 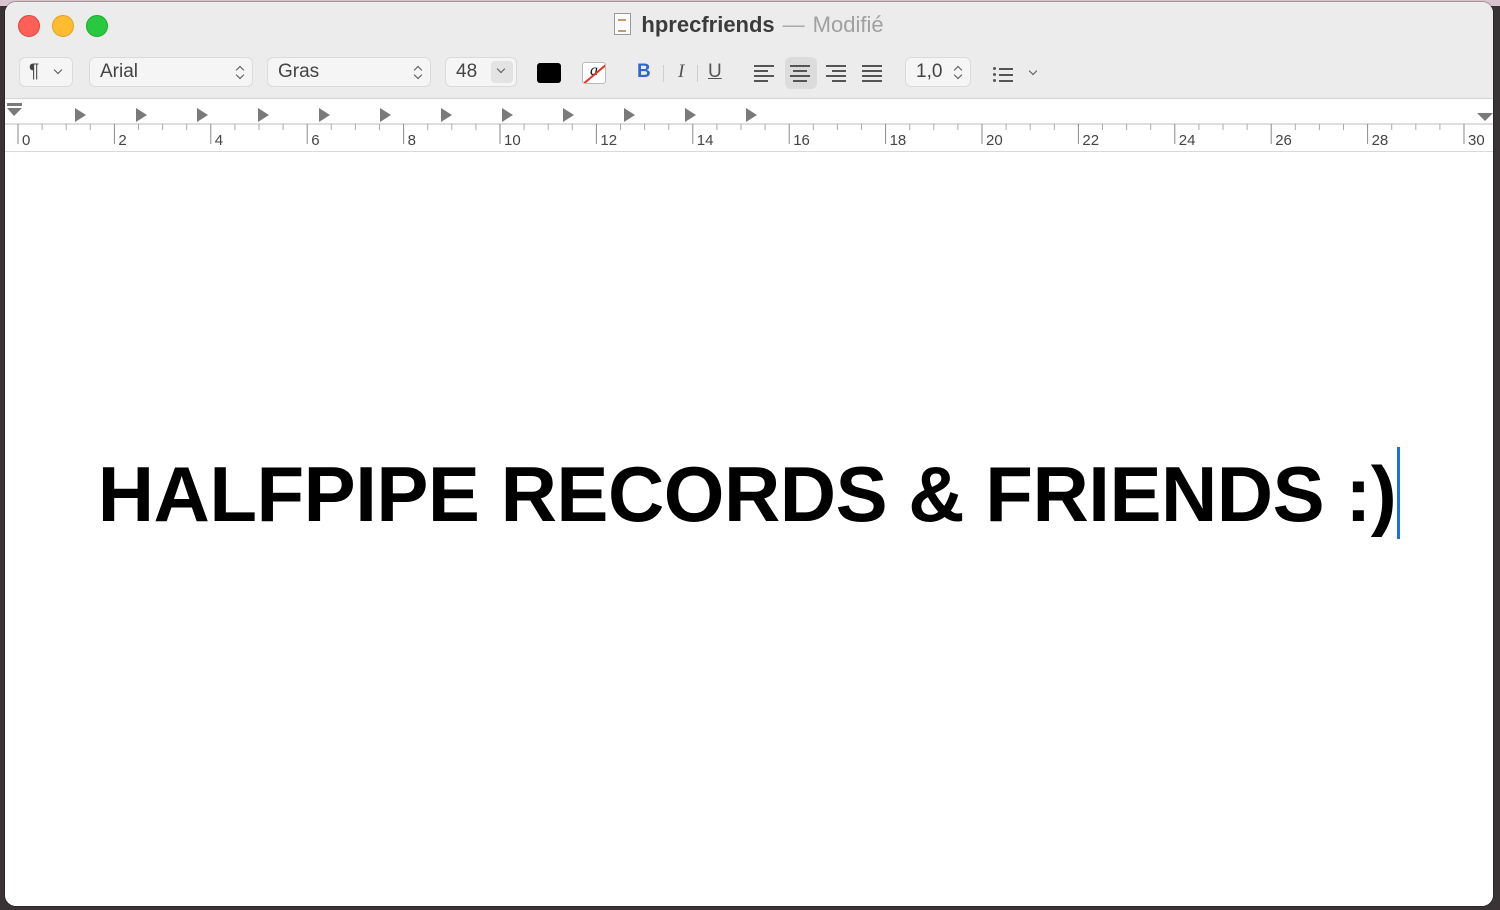 What do you see at coordinates (898, 140) in the screenshot?
I see `ruler-label: 18` at bounding box center [898, 140].